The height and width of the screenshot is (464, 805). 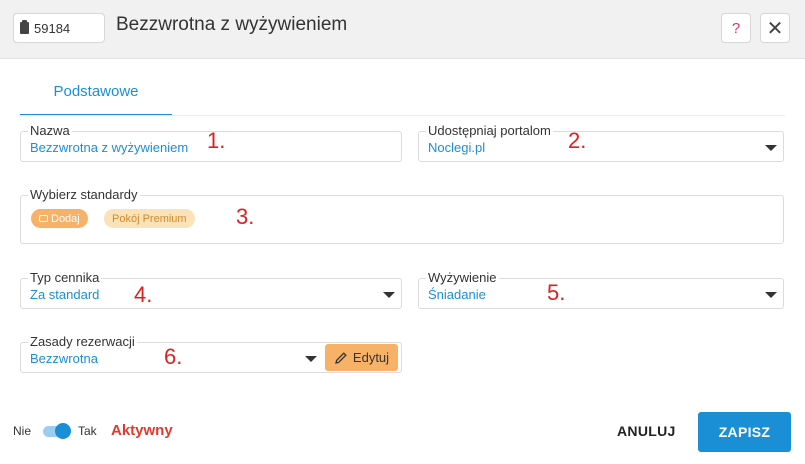 I want to click on clipboard-icon, so click(x=24, y=27).